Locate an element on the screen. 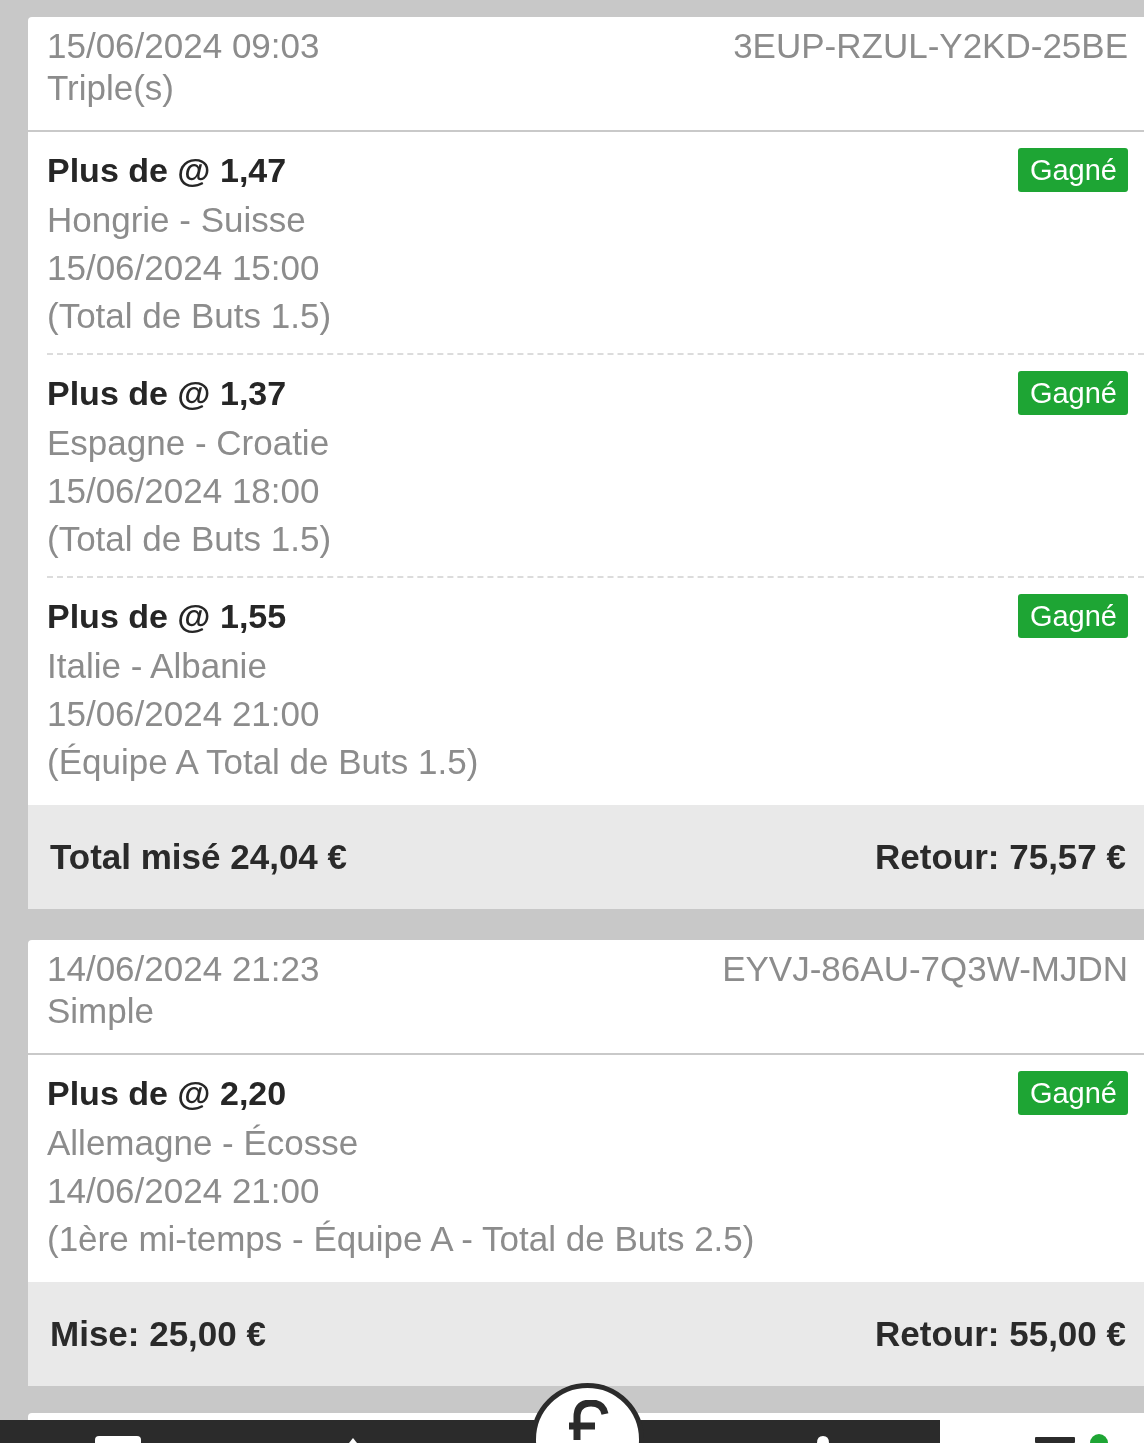 Image resolution: width=1144 pixels, height=1443 pixels. selection-title: Plus de @ 1,55 is located at coordinates (167, 616).